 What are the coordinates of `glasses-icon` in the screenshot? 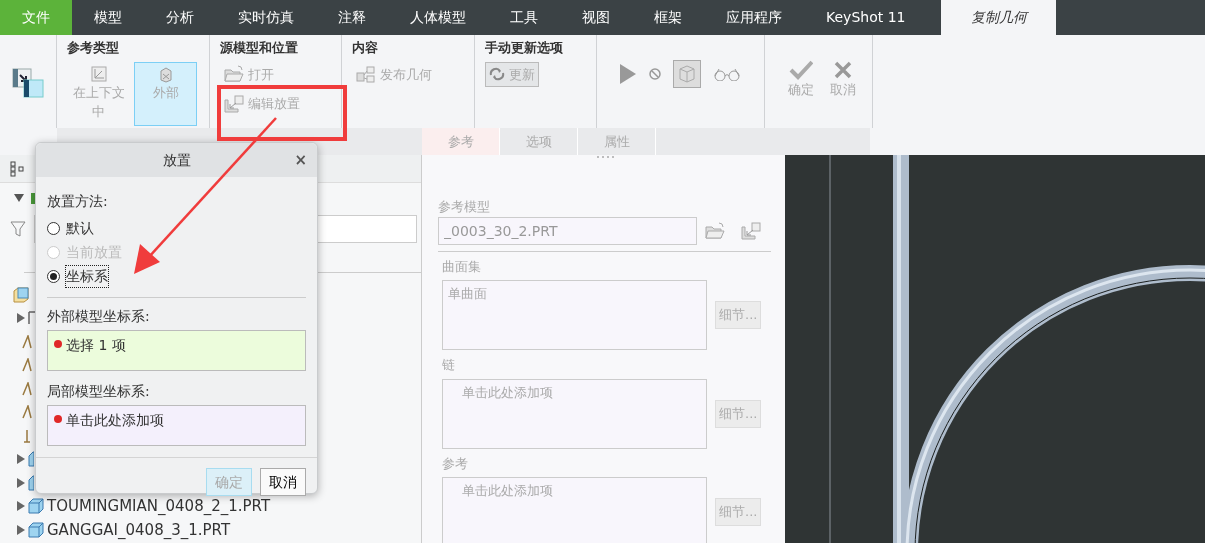 It's located at (727, 74).